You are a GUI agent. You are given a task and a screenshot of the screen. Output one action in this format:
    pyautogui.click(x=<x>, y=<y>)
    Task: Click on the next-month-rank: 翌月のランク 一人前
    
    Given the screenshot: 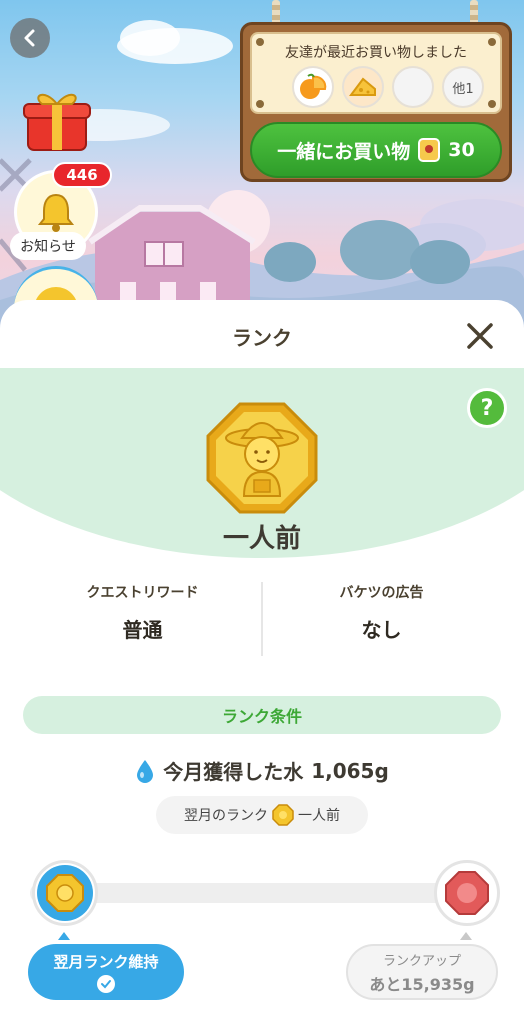 What is the action you would take?
    pyautogui.click(x=262, y=815)
    